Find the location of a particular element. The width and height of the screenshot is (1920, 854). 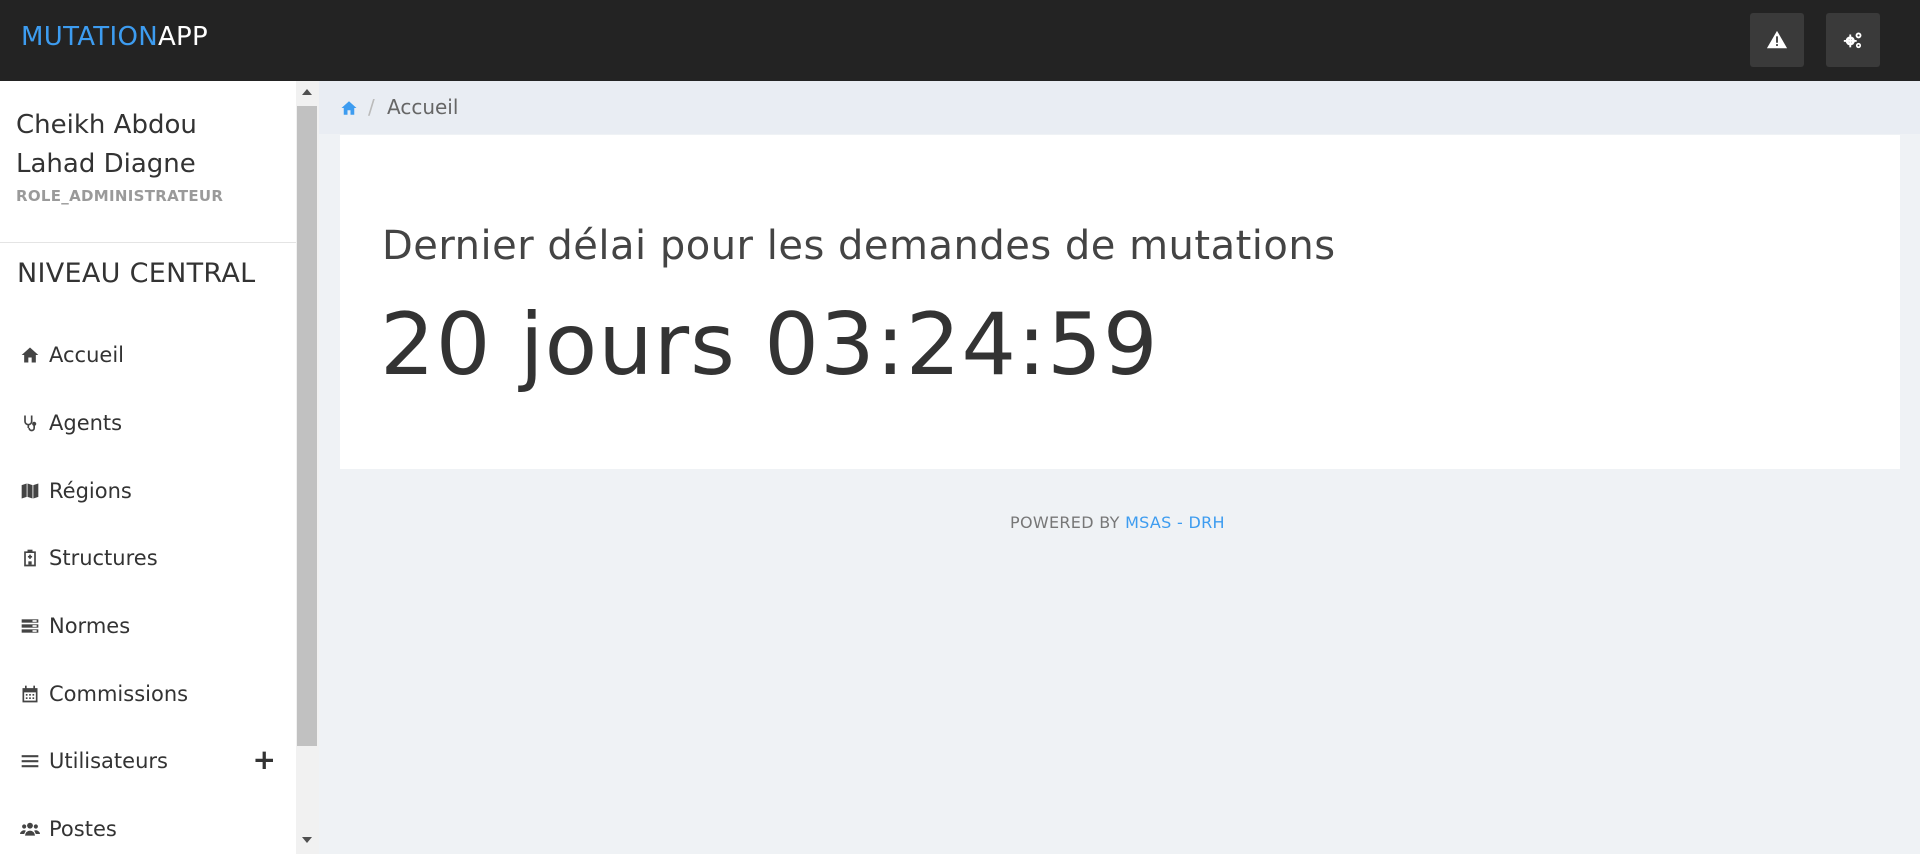

app-logo: MUTATIONAPP is located at coordinates (114, 37).